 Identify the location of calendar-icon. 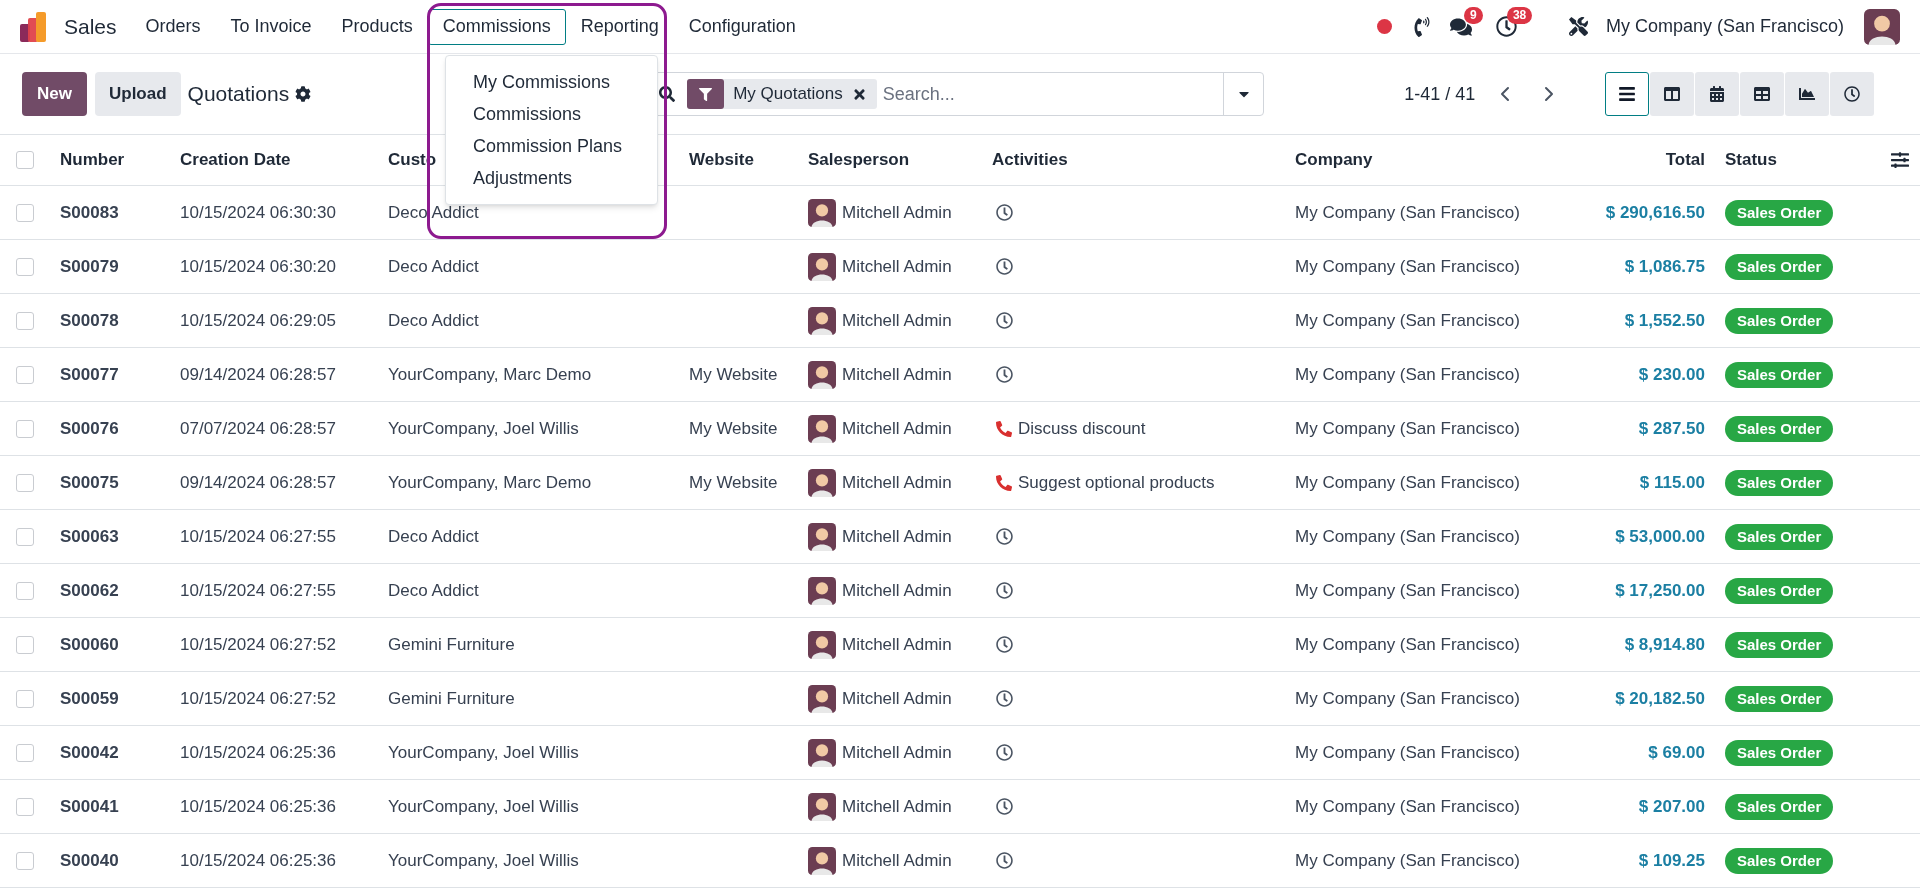
(1717, 94).